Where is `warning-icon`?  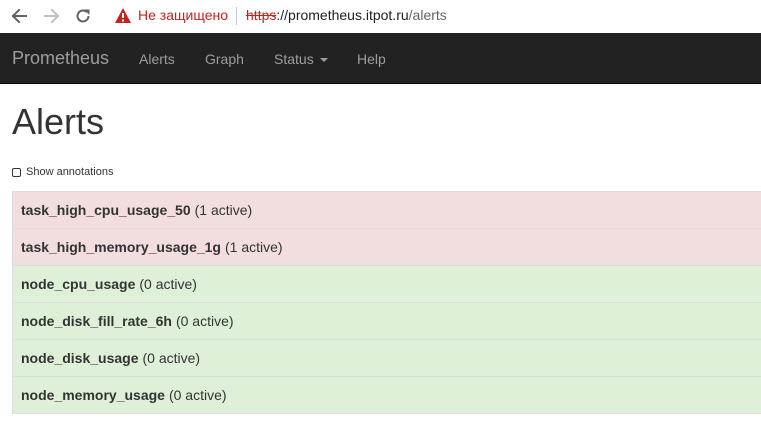 warning-icon is located at coordinates (123, 15).